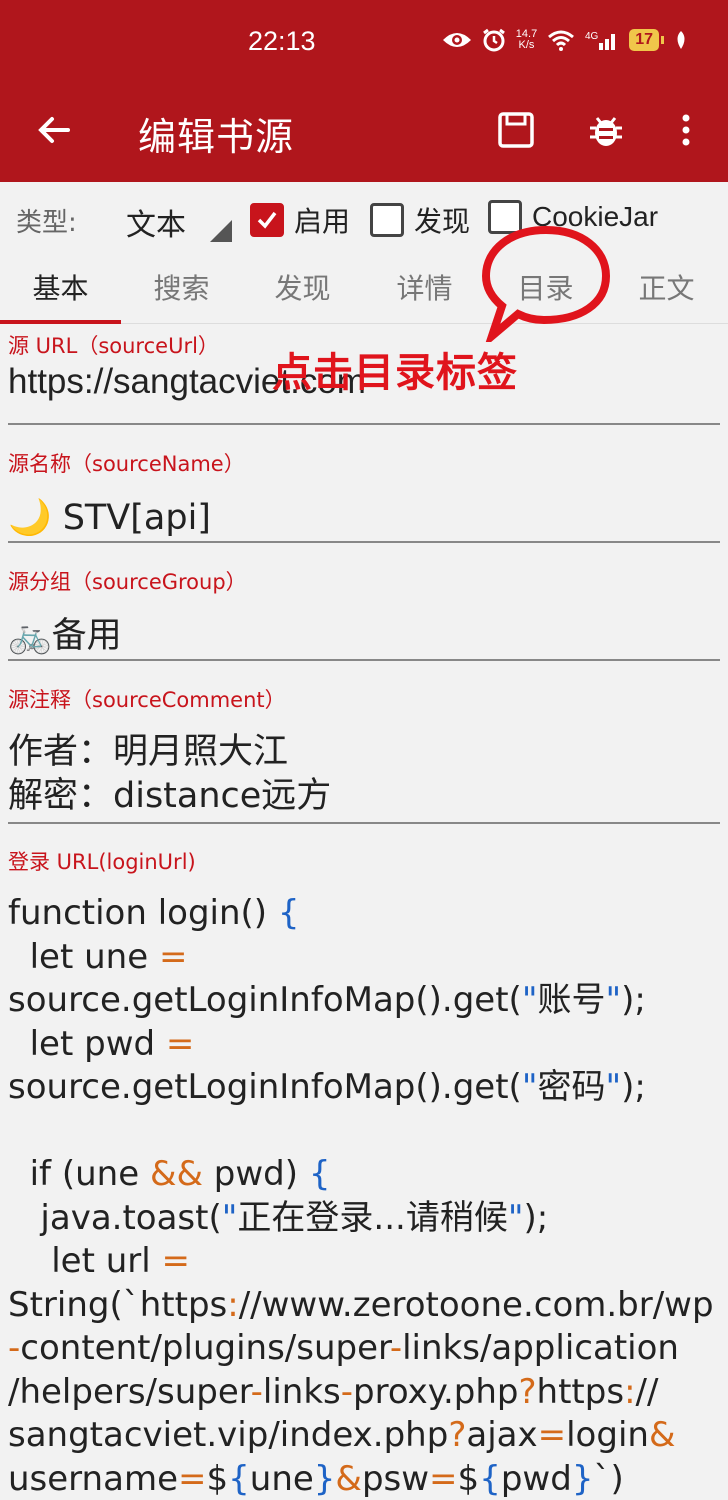 The height and width of the screenshot is (1500, 728). I want to click on field-label: 源注释（sourceComment）, so click(147, 700).